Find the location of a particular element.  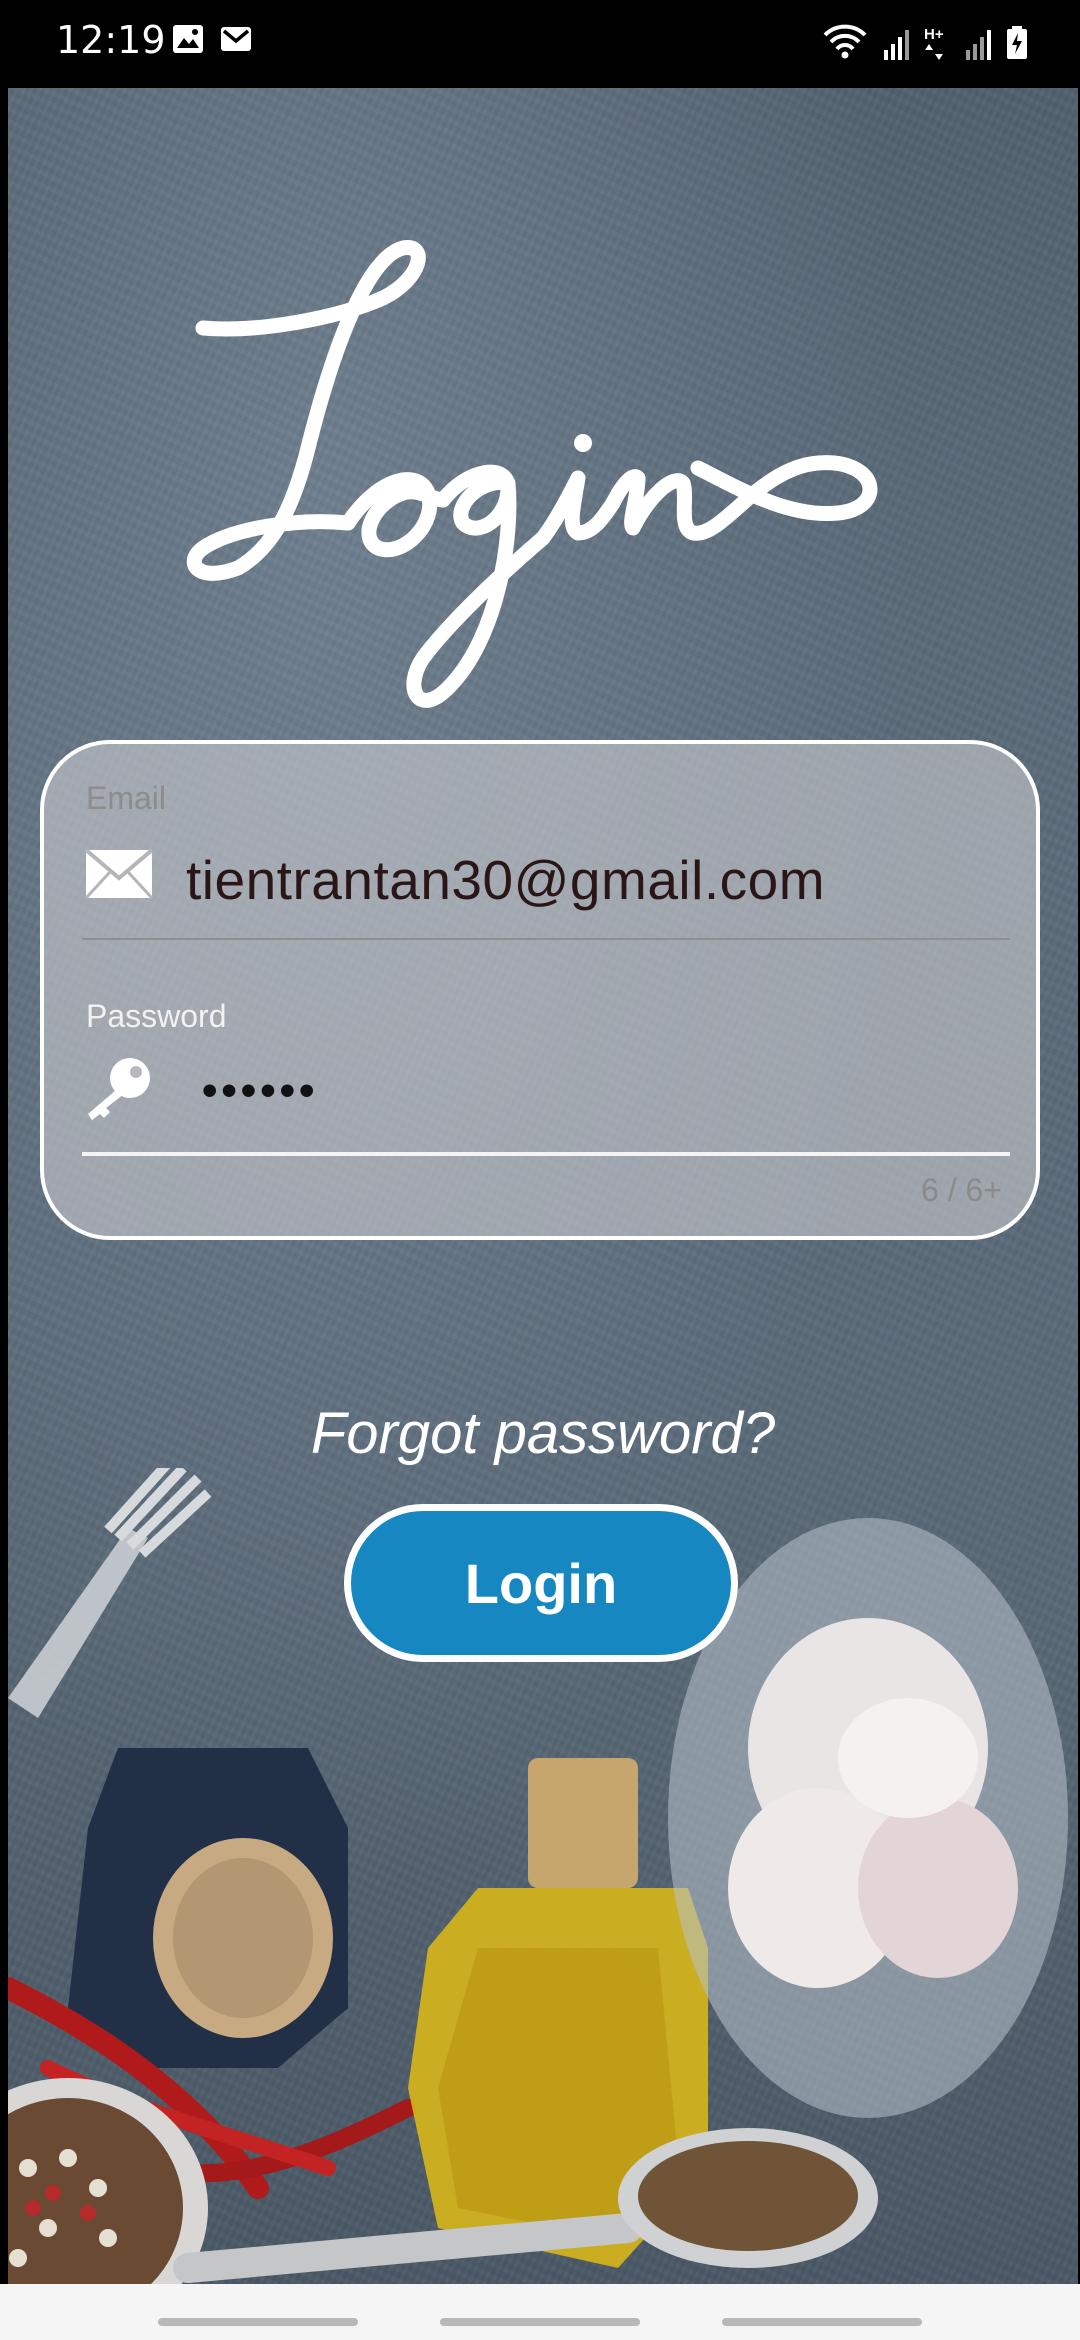

envelope-icon is located at coordinates (119, 874).